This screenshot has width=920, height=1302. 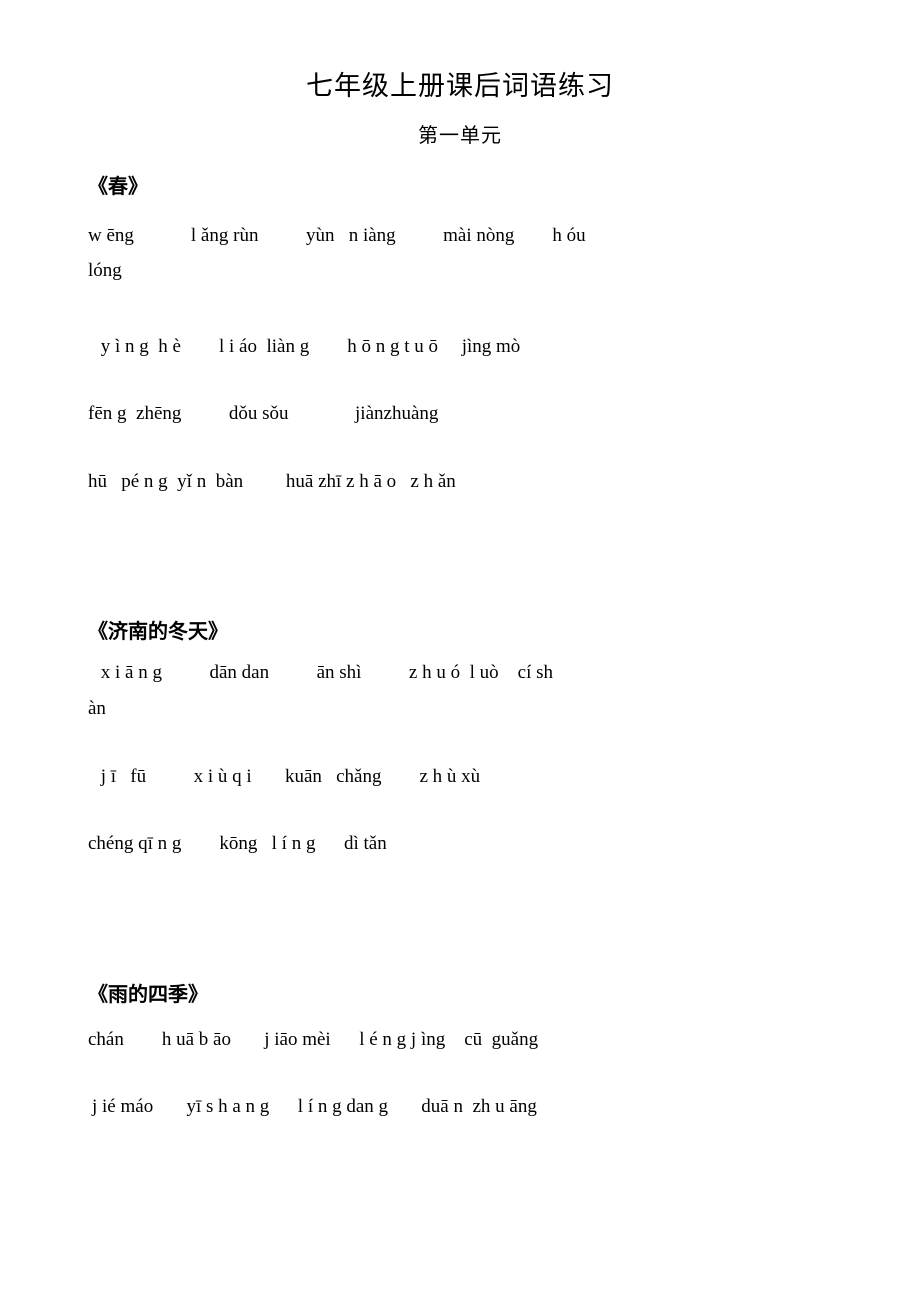 I want to click on section-title-chun: 《春》, so click(x=118, y=185).